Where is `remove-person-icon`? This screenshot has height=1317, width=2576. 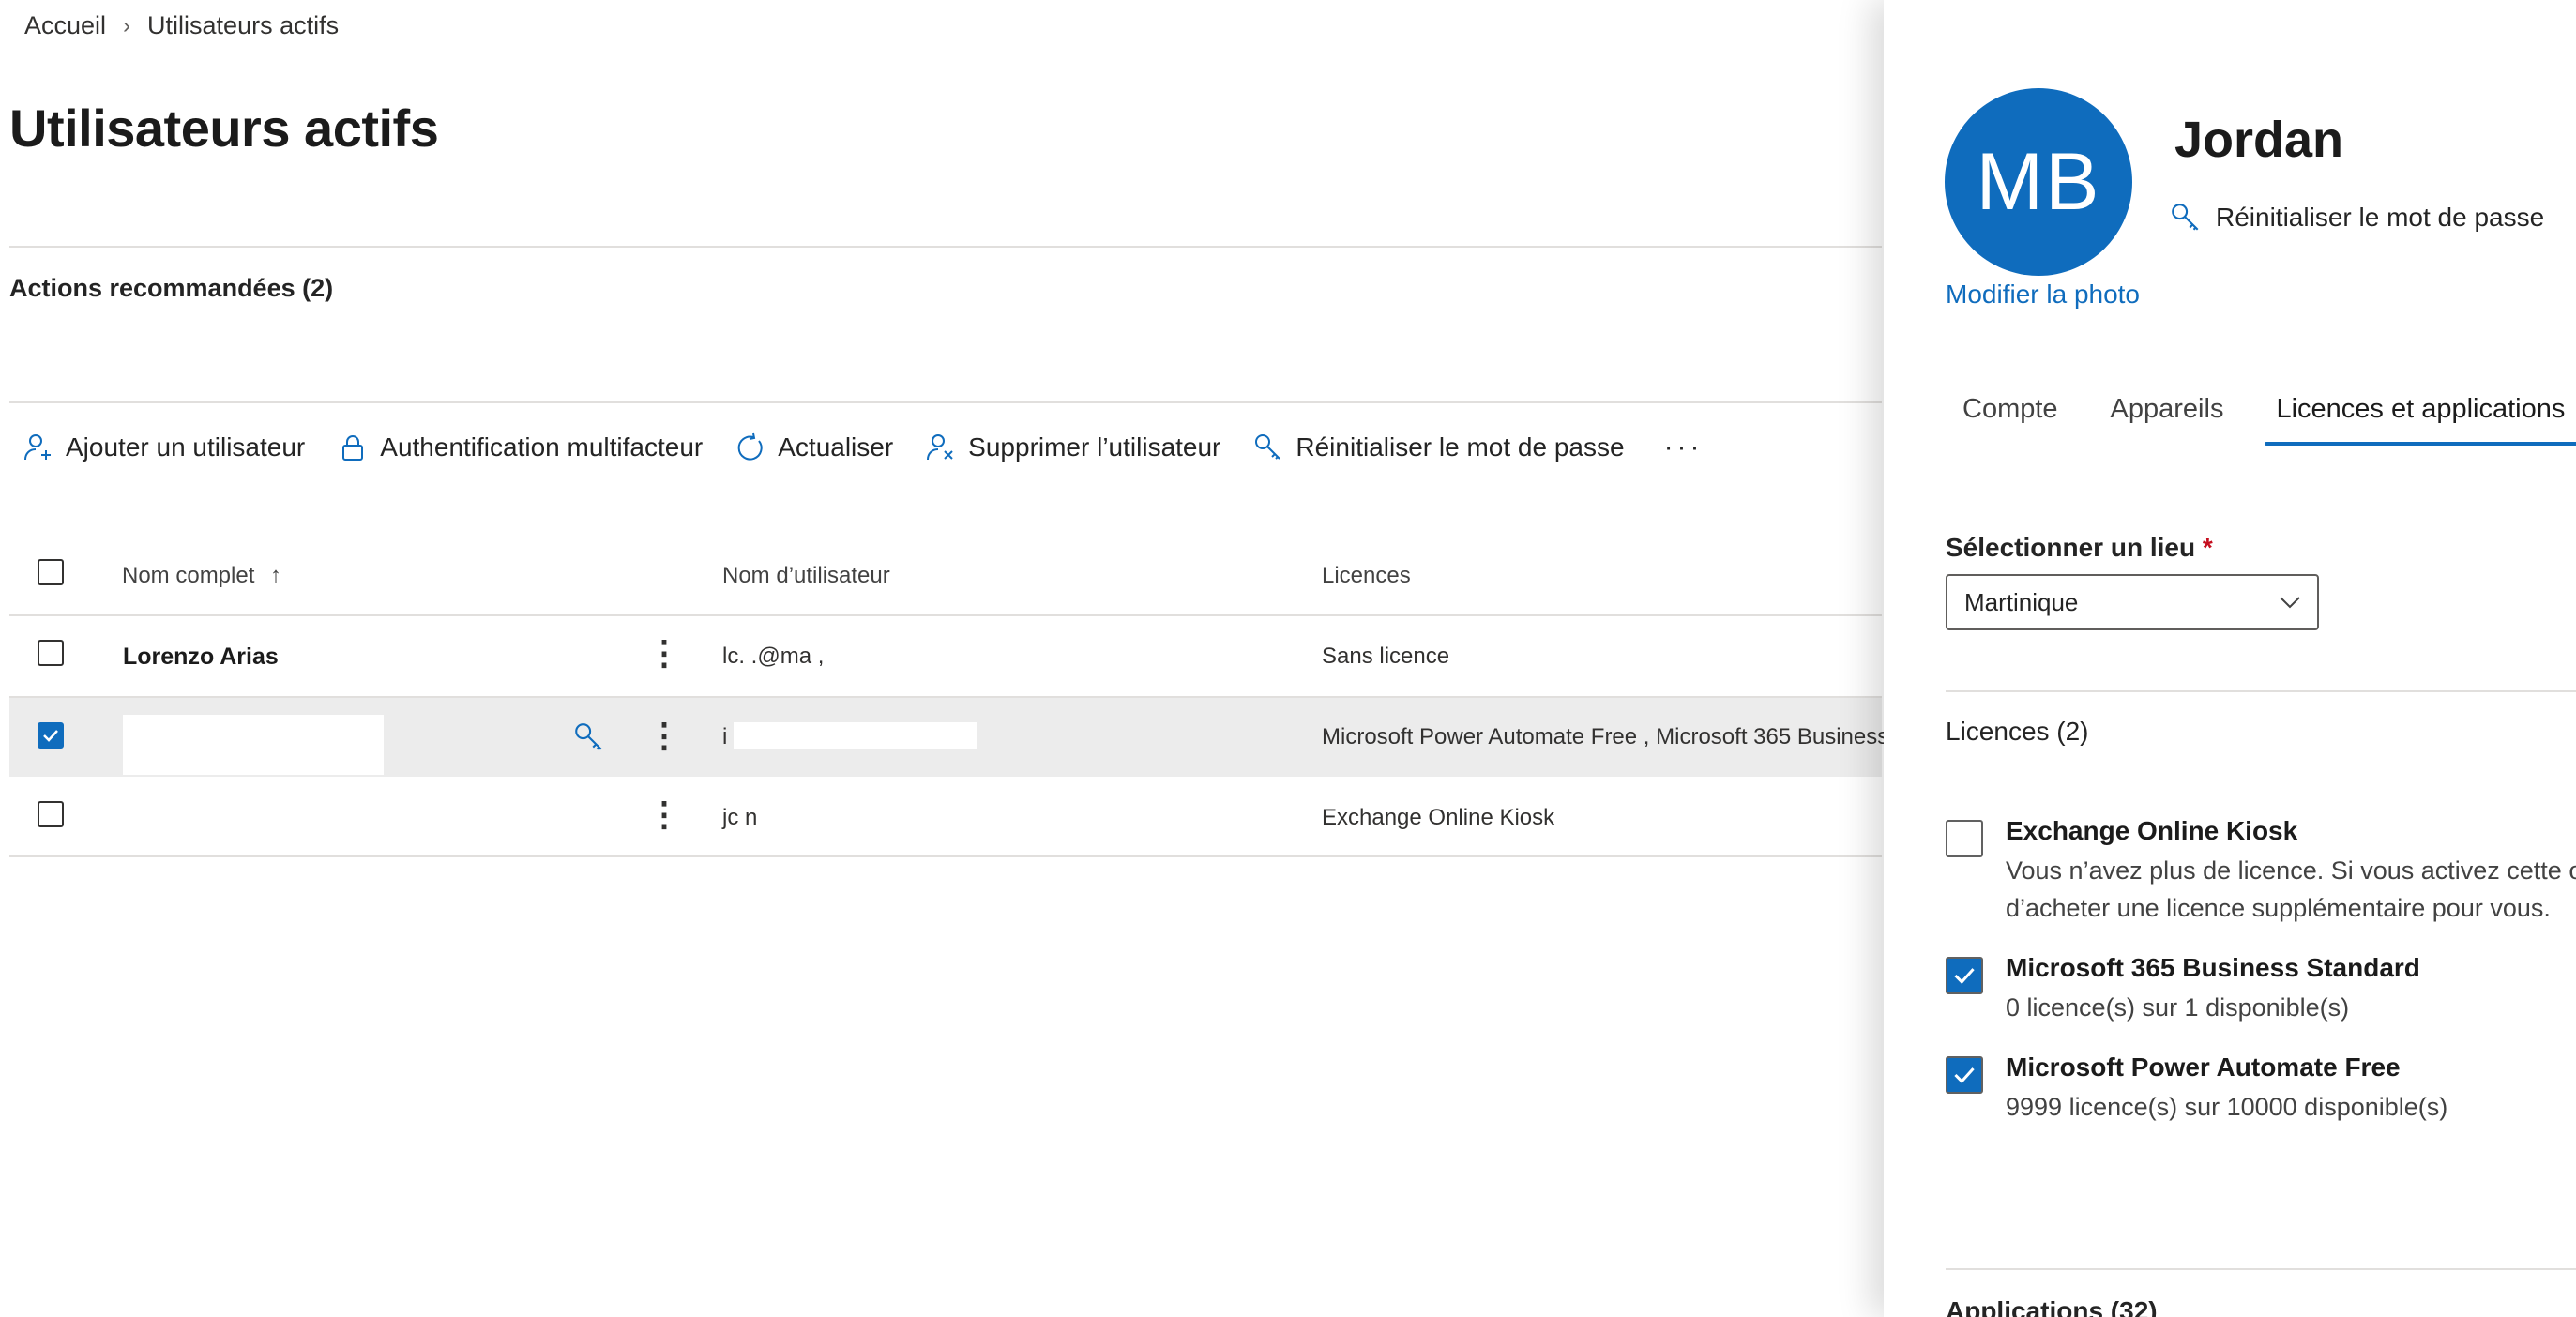
remove-person-icon is located at coordinates (940, 447).